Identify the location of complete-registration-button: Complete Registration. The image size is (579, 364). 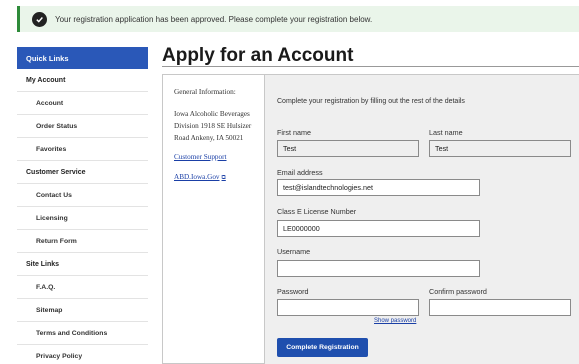
(322, 347).